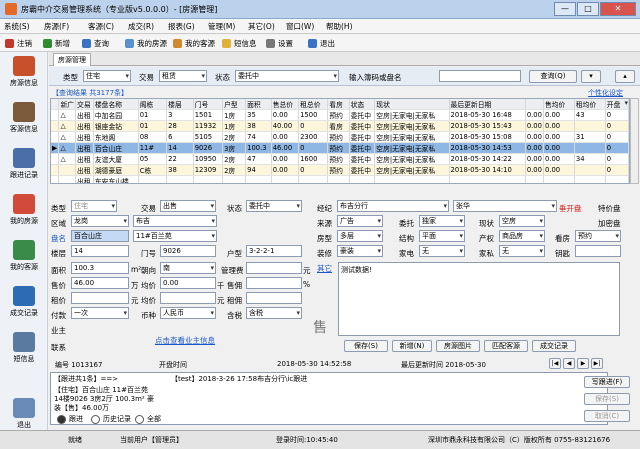 This screenshot has height=449, width=640. Describe the element at coordinates (588, 9) in the screenshot. I see `maximize-button: □` at that location.